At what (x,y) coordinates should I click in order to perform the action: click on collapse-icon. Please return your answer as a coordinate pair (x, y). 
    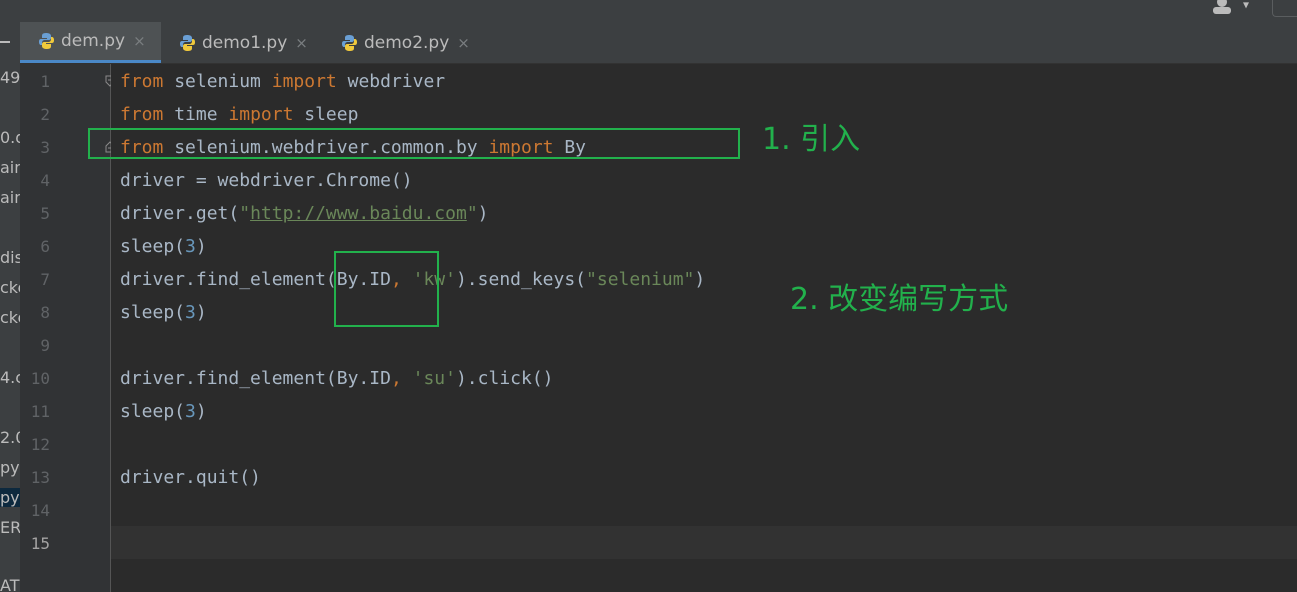
    Looking at the image, I should click on (5, 42).